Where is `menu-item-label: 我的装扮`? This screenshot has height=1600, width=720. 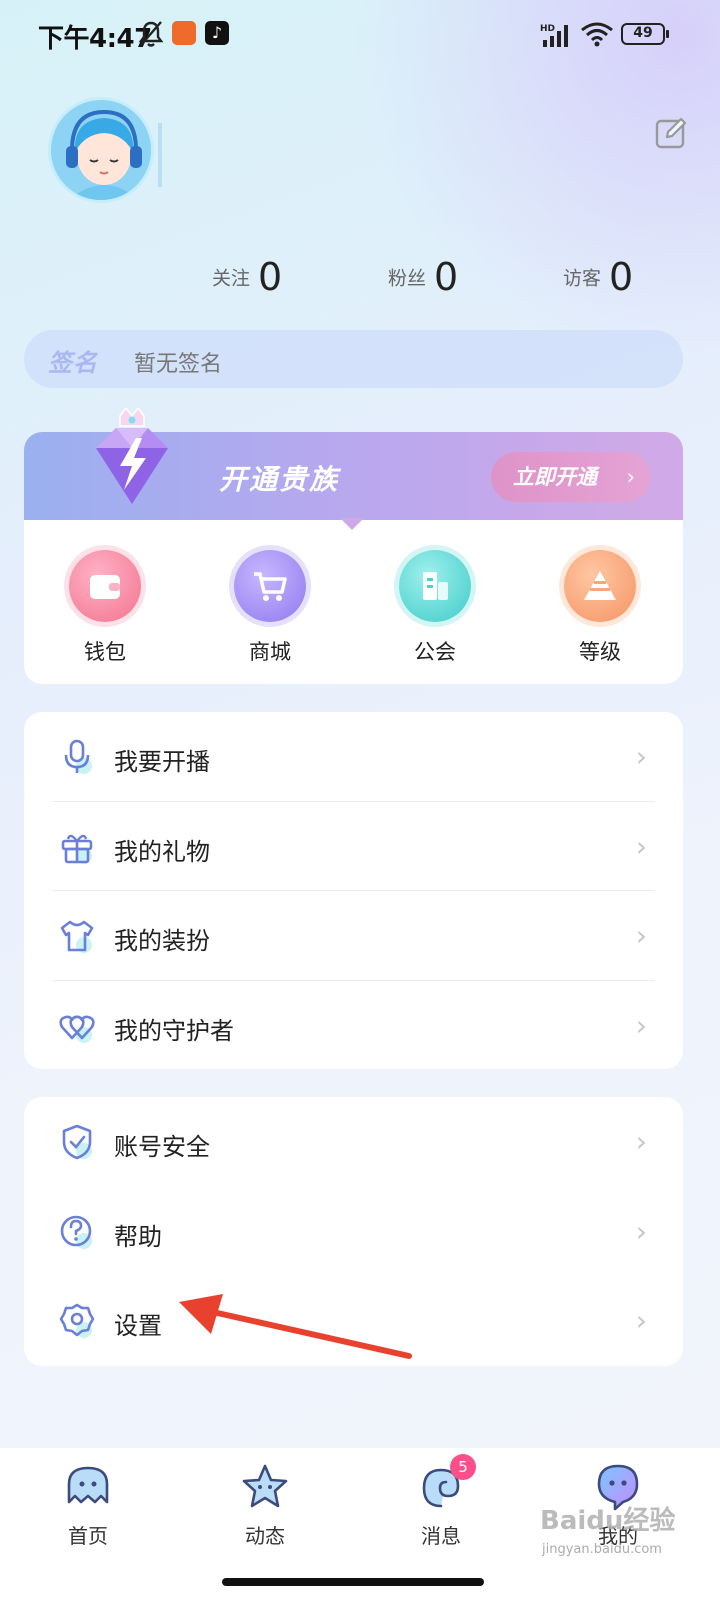 menu-item-label: 我的装扮 is located at coordinates (162, 941).